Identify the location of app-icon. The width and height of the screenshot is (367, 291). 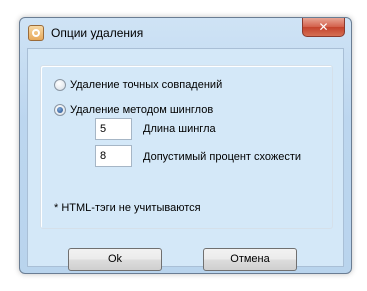
(36, 33).